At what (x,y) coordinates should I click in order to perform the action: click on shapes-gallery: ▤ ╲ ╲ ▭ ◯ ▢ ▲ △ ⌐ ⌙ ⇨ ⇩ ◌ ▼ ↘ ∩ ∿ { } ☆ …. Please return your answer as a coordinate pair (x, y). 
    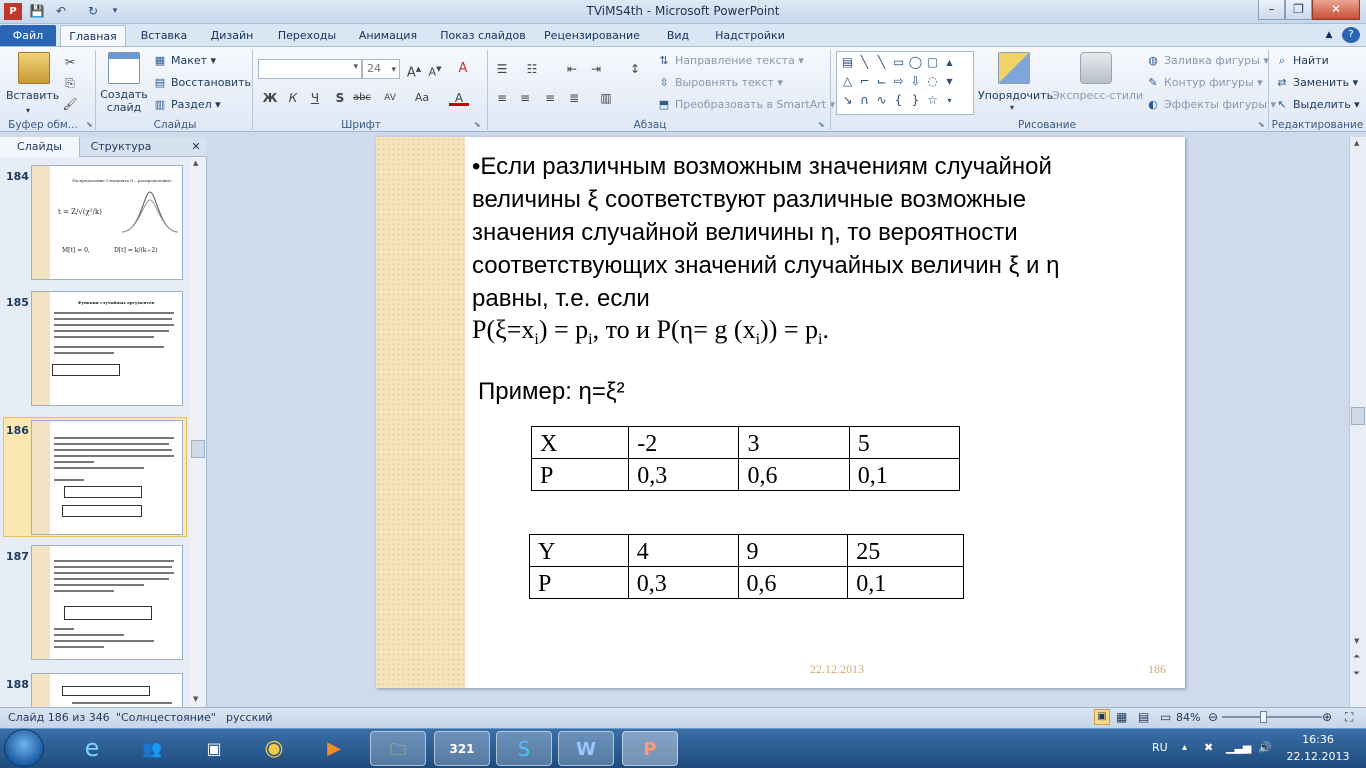
    Looking at the image, I should click on (905, 83).